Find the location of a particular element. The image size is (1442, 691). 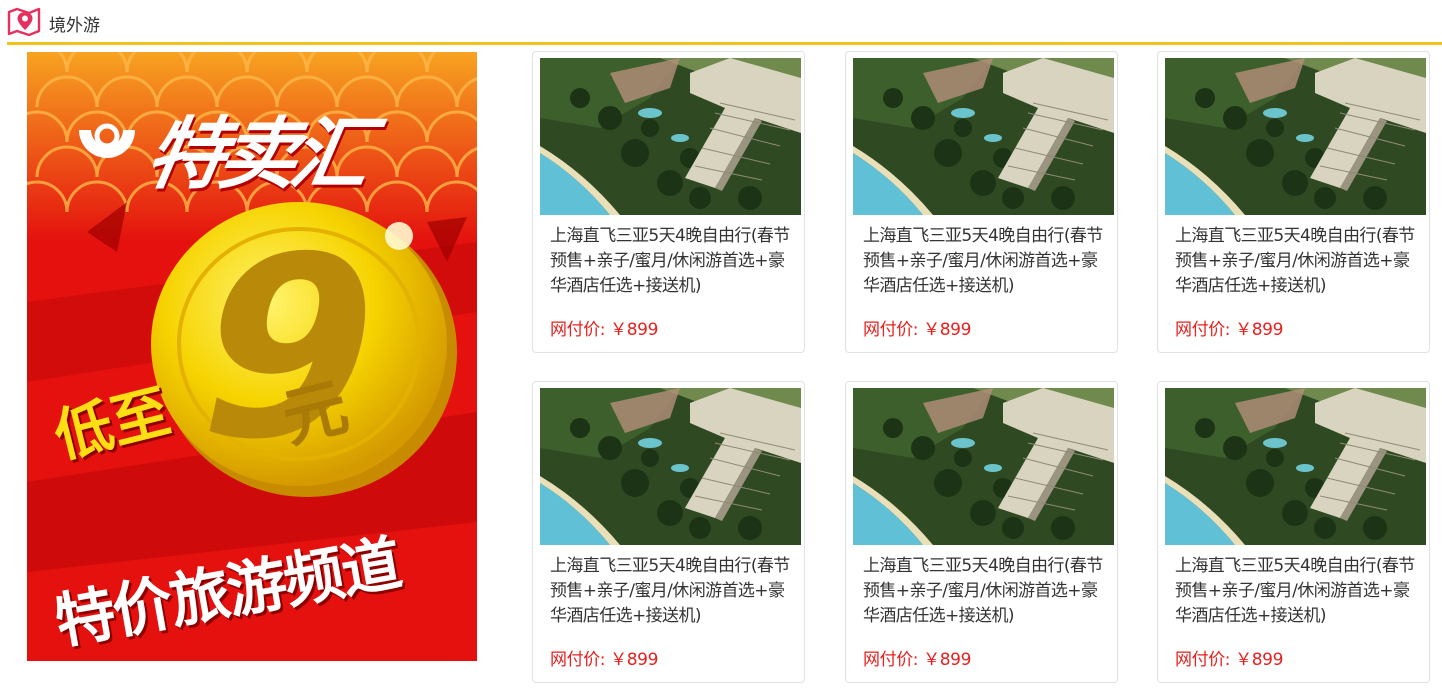

section-header: 境外游 is located at coordinates (724, 22).